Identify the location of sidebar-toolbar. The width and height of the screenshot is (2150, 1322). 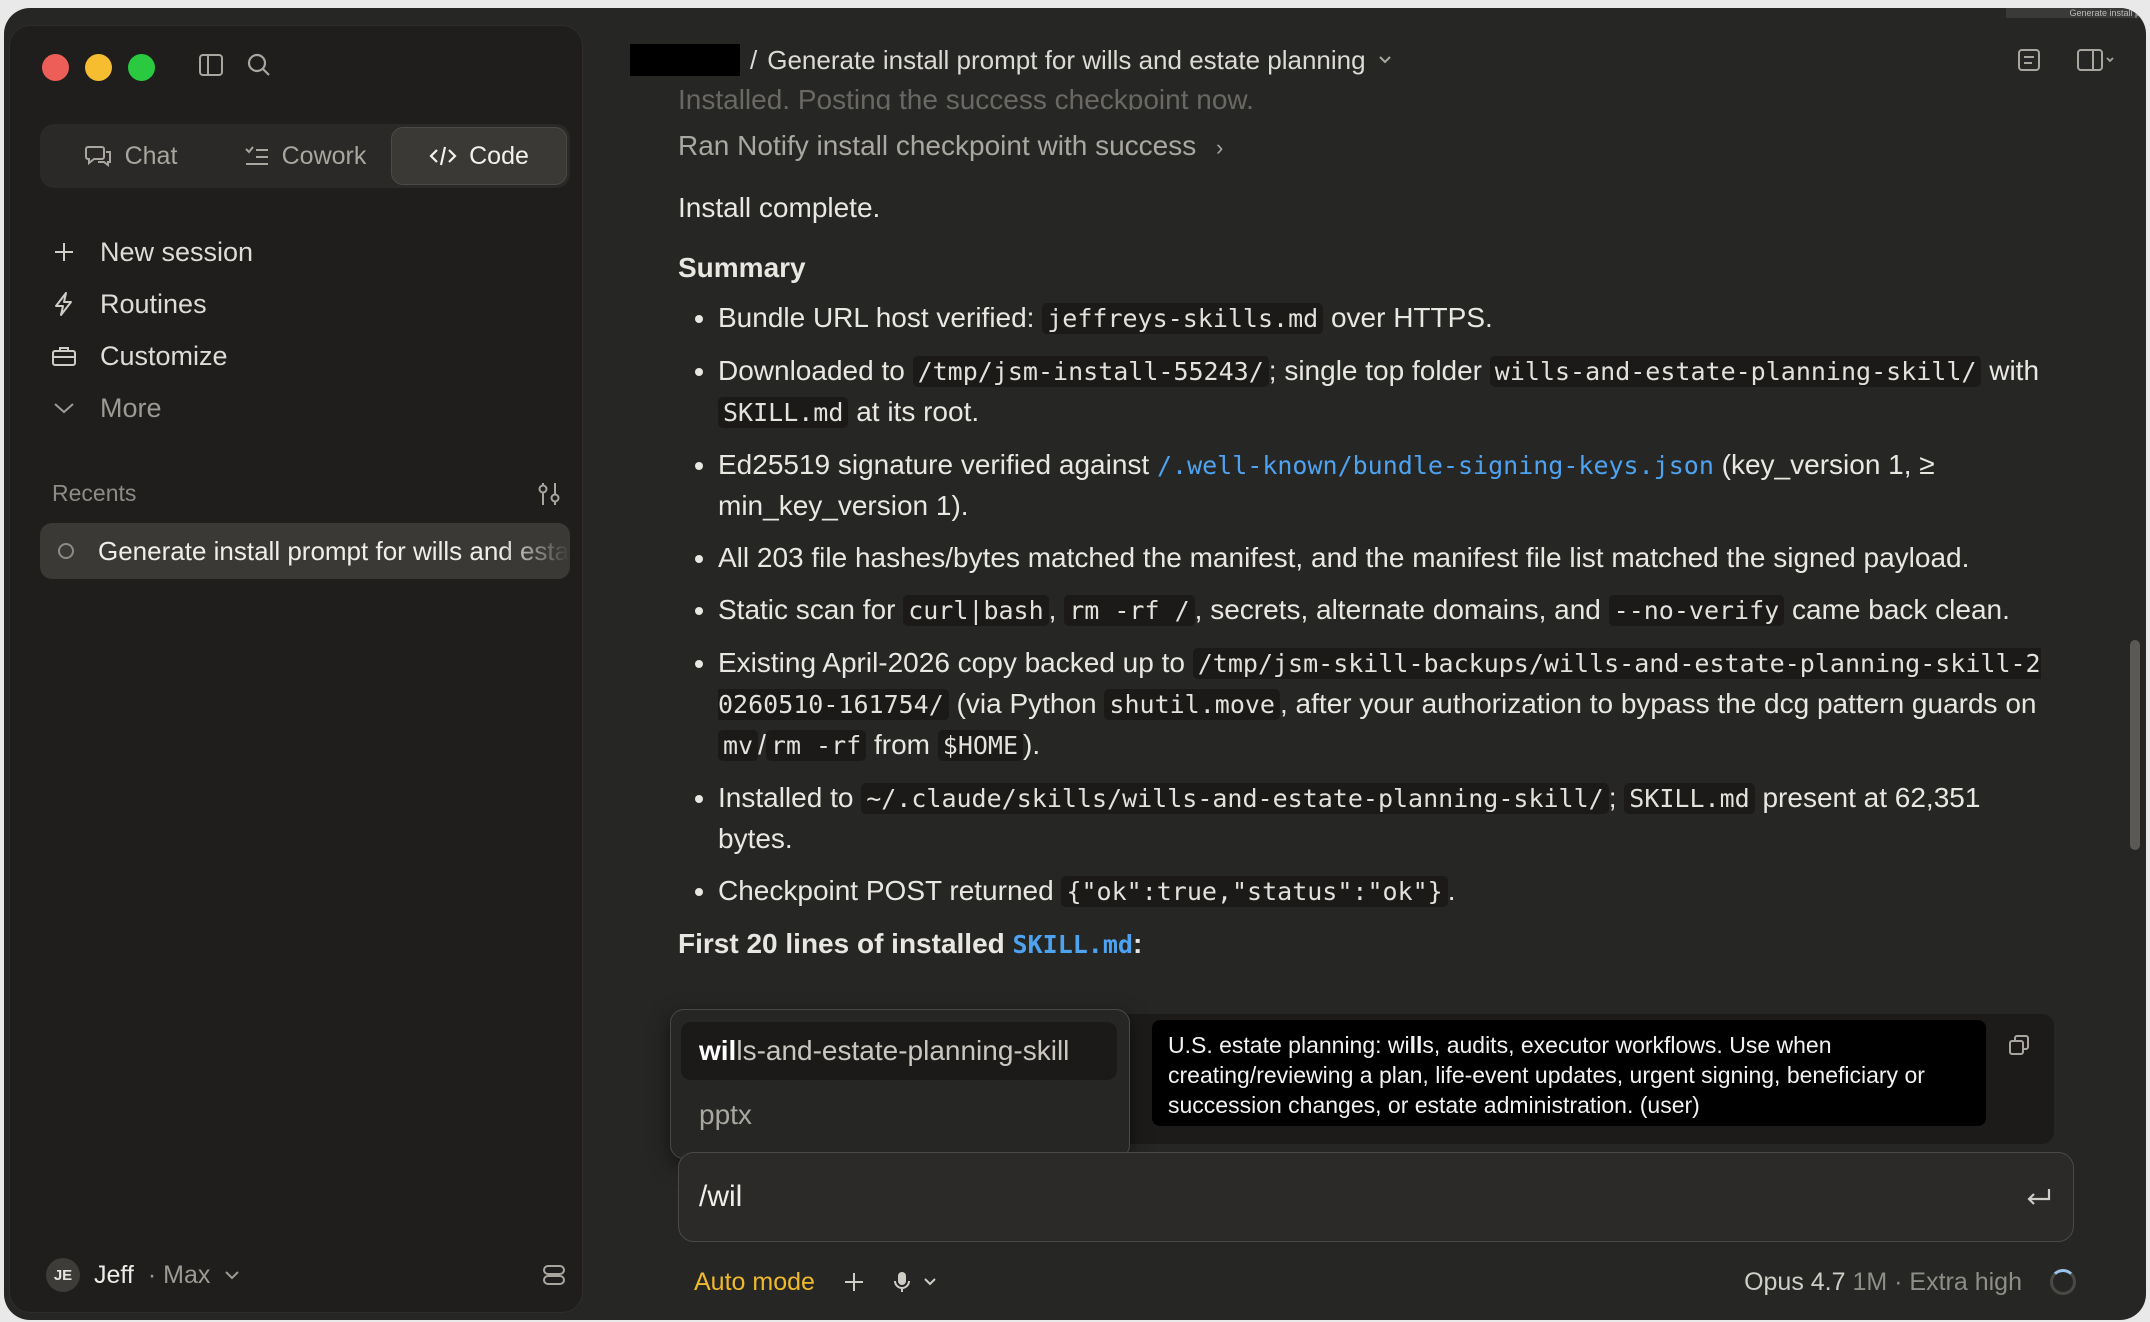
(235, 65).